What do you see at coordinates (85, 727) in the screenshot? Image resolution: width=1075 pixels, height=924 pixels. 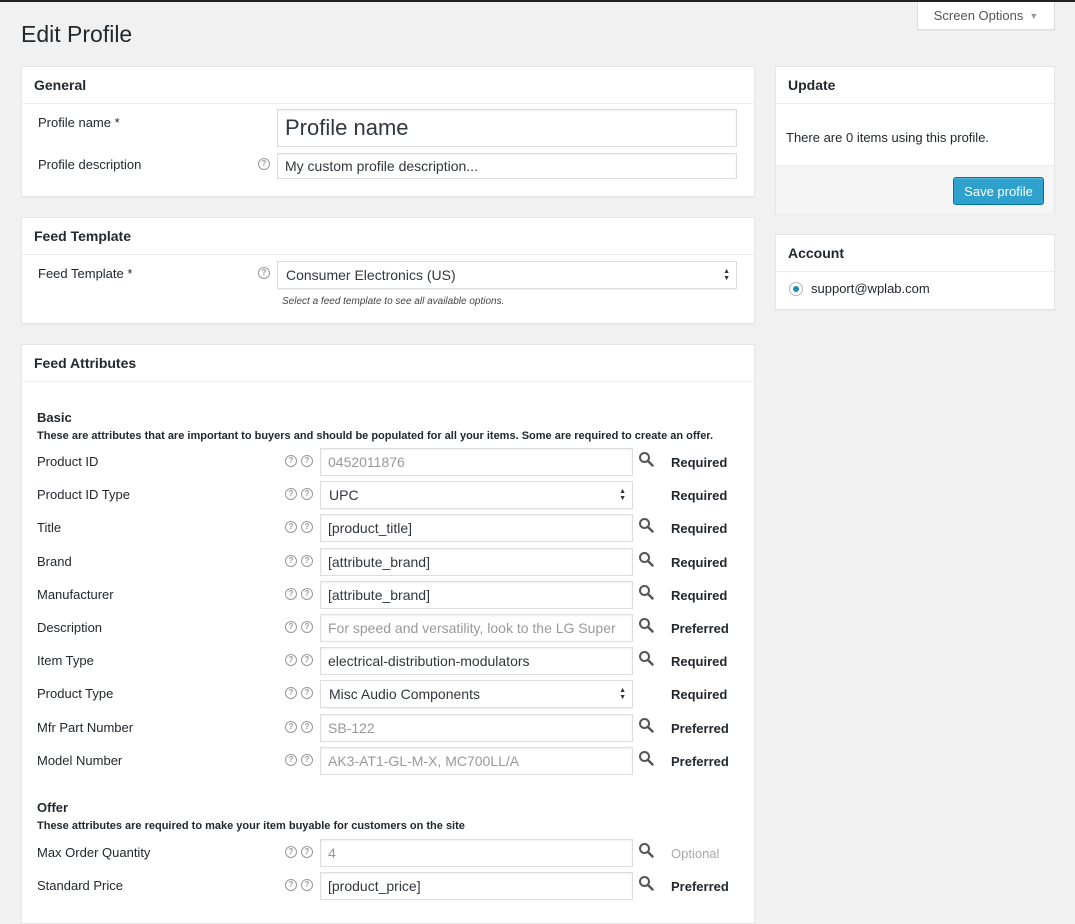 I see `attribute-label: Mfr Part Number` at bounding box center [85, 727].